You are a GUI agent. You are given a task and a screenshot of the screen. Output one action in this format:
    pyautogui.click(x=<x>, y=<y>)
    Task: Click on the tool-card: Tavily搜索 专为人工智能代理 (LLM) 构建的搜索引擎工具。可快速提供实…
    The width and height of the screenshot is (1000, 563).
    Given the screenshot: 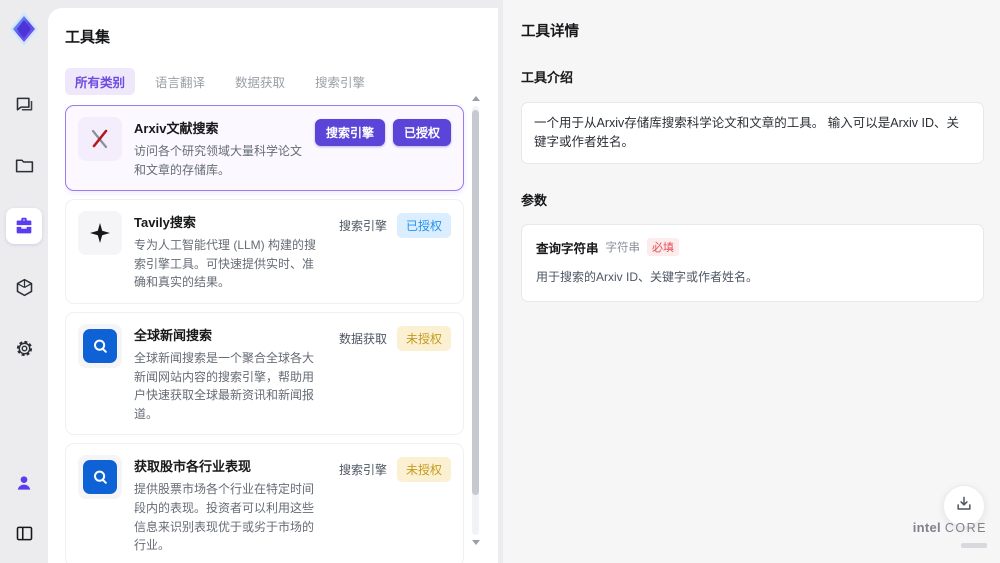 What is the action you would take?
    pyautogui.click(x=264, y=251)
    